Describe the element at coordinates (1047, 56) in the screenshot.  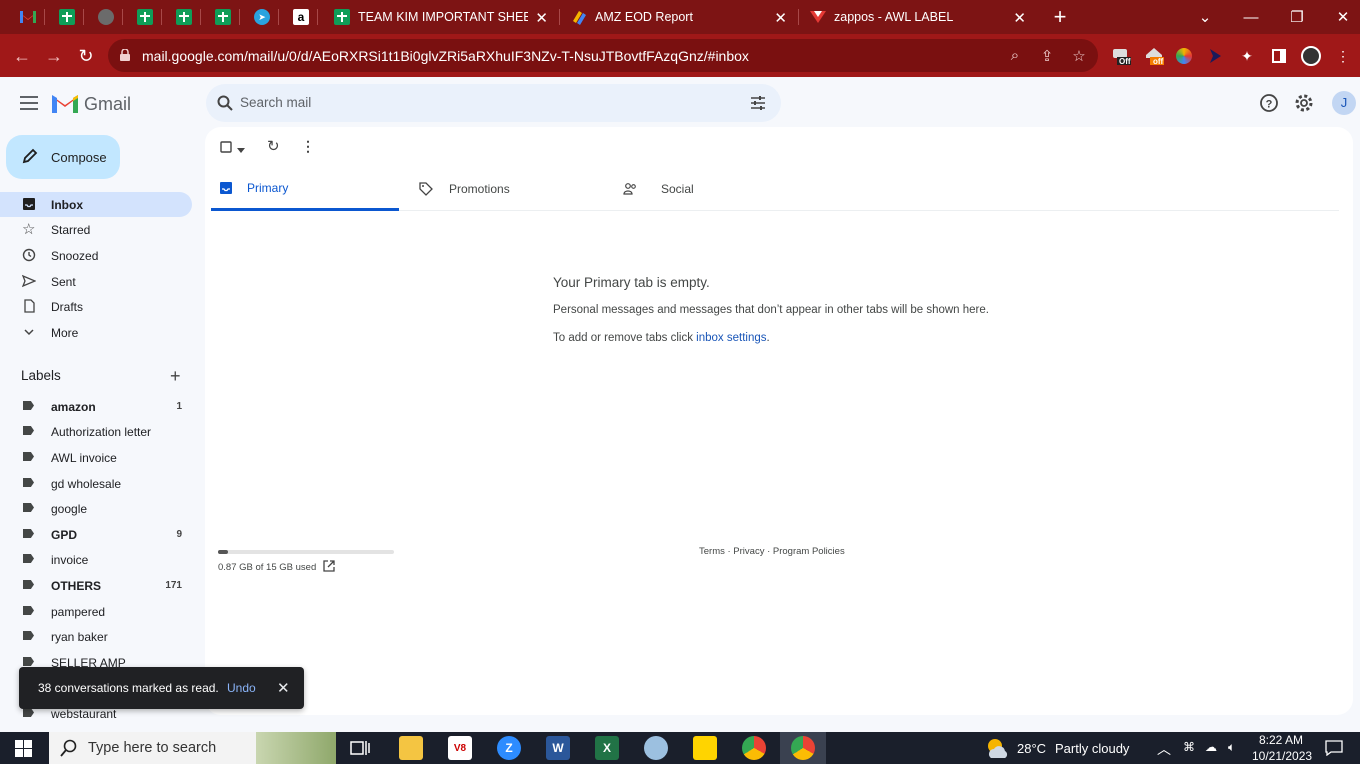
I see `share-icon: ⇪` at that location.